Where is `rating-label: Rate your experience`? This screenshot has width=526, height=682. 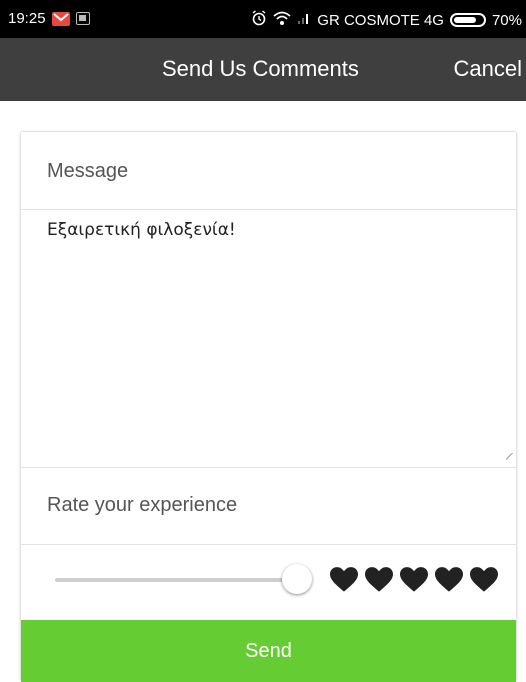 rating-label: Rate your experience is located at coordinates (142, 505).